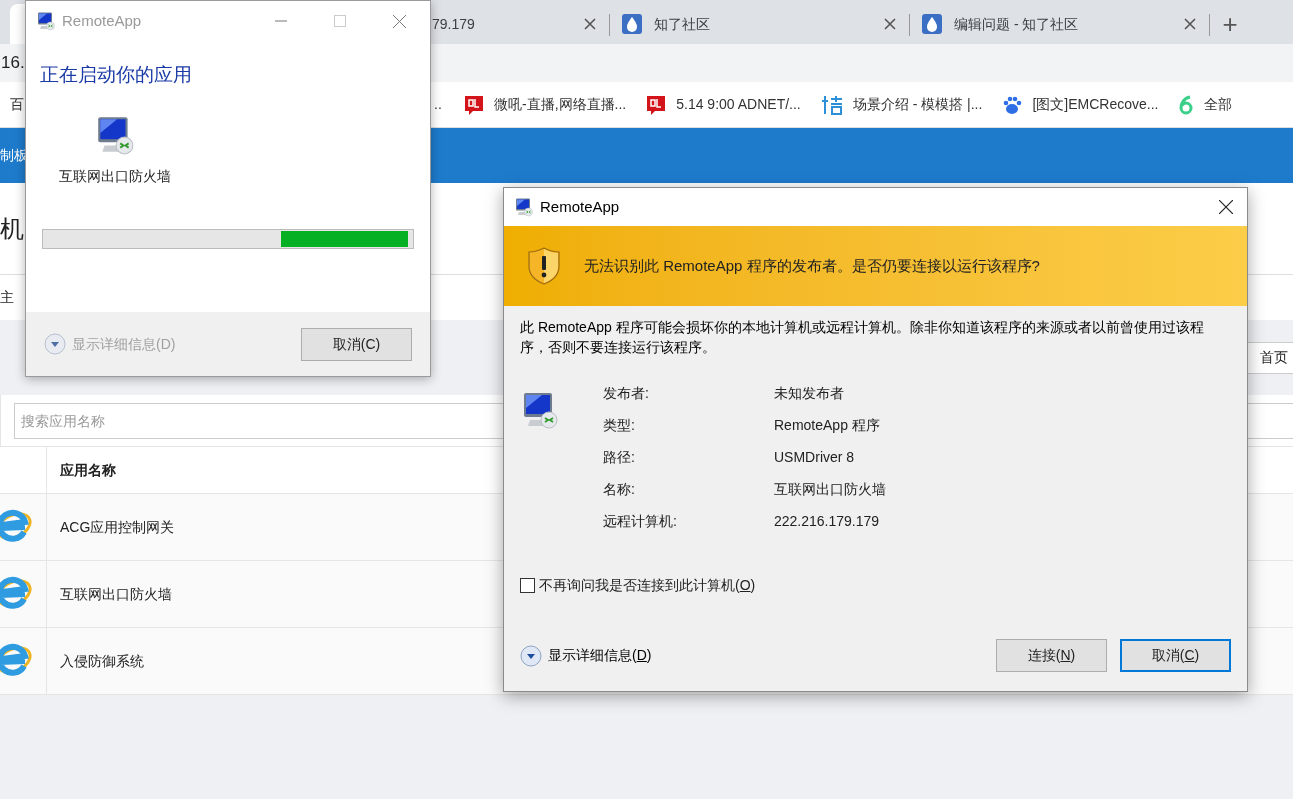  What do you see at coordinates (619, 489) in the screenshot?
I see `detail-label: 名称:` at bounding box center [619, 489].